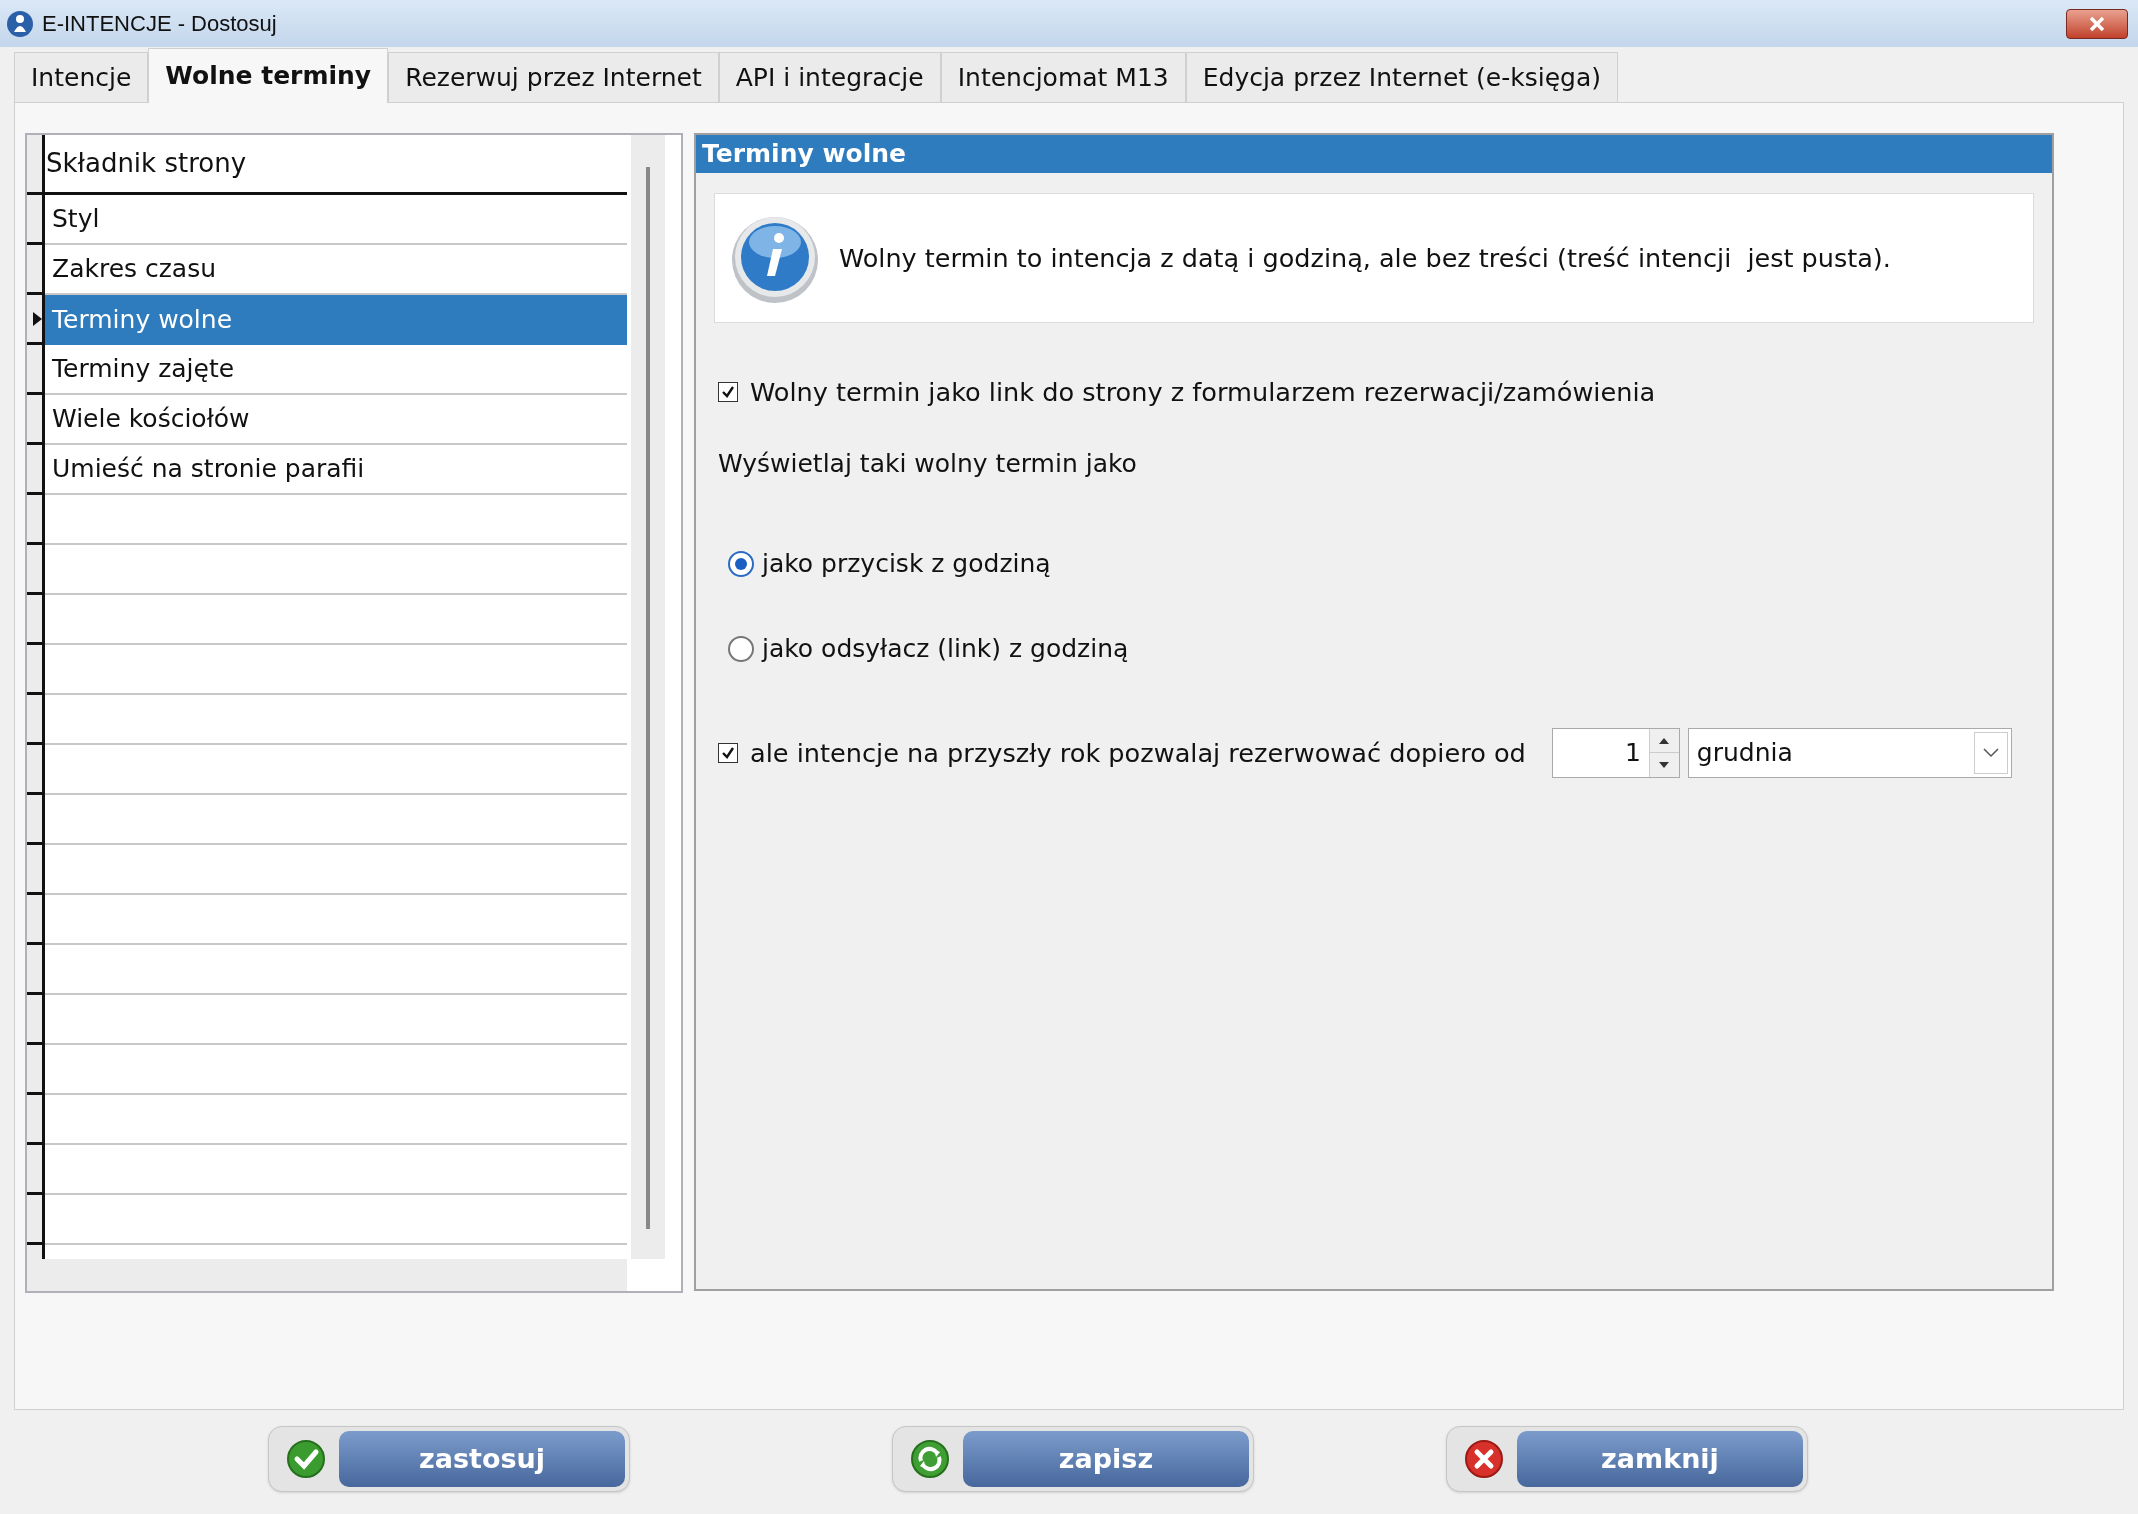 The width and height of the screenshot is (2138, 1514). What do you see at coordinates (159, 24) in the screenshot?
I see `window-title: E-INTENCJE - Dostosuj` at bounding box center [159, 24].